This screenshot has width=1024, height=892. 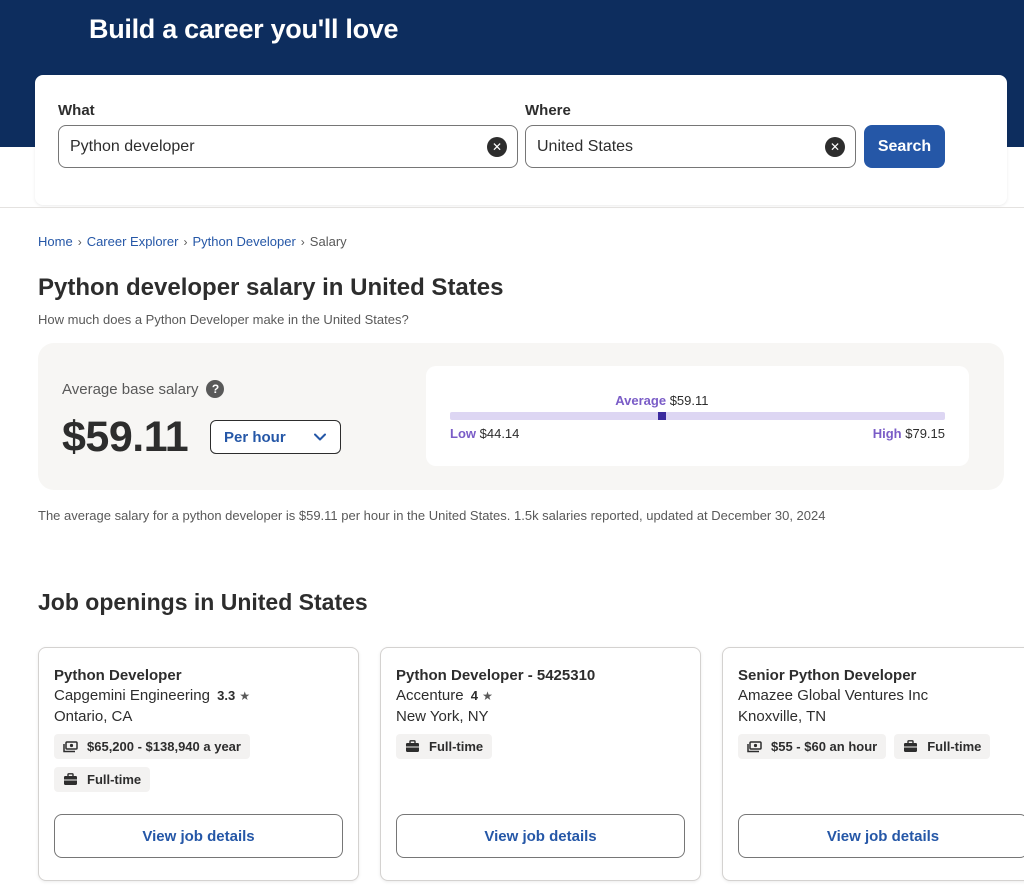 I want to click on where-label: Where, so click(x=548, y=110).